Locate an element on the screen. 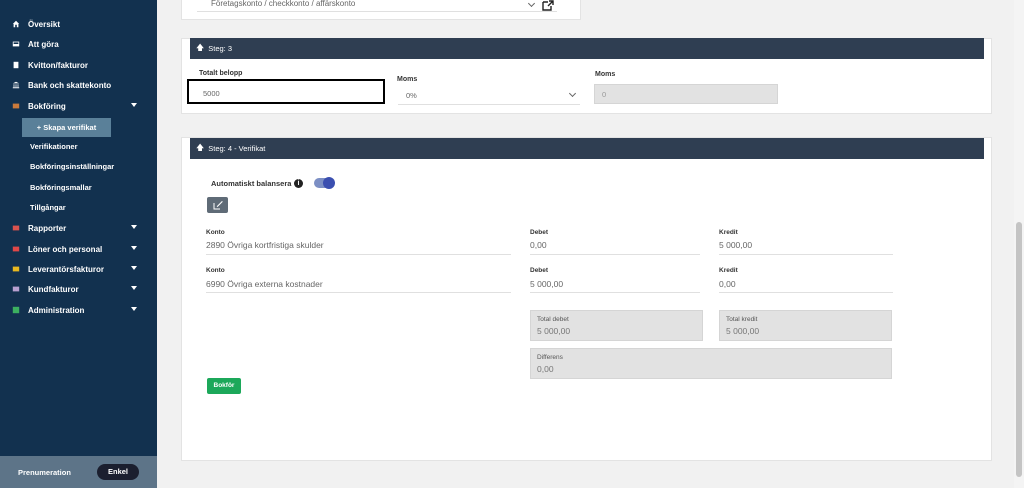 This screenshot has height=488, width=1024. sidebar-item-bokforing: Bokföring is located at coordinates (78, 106).